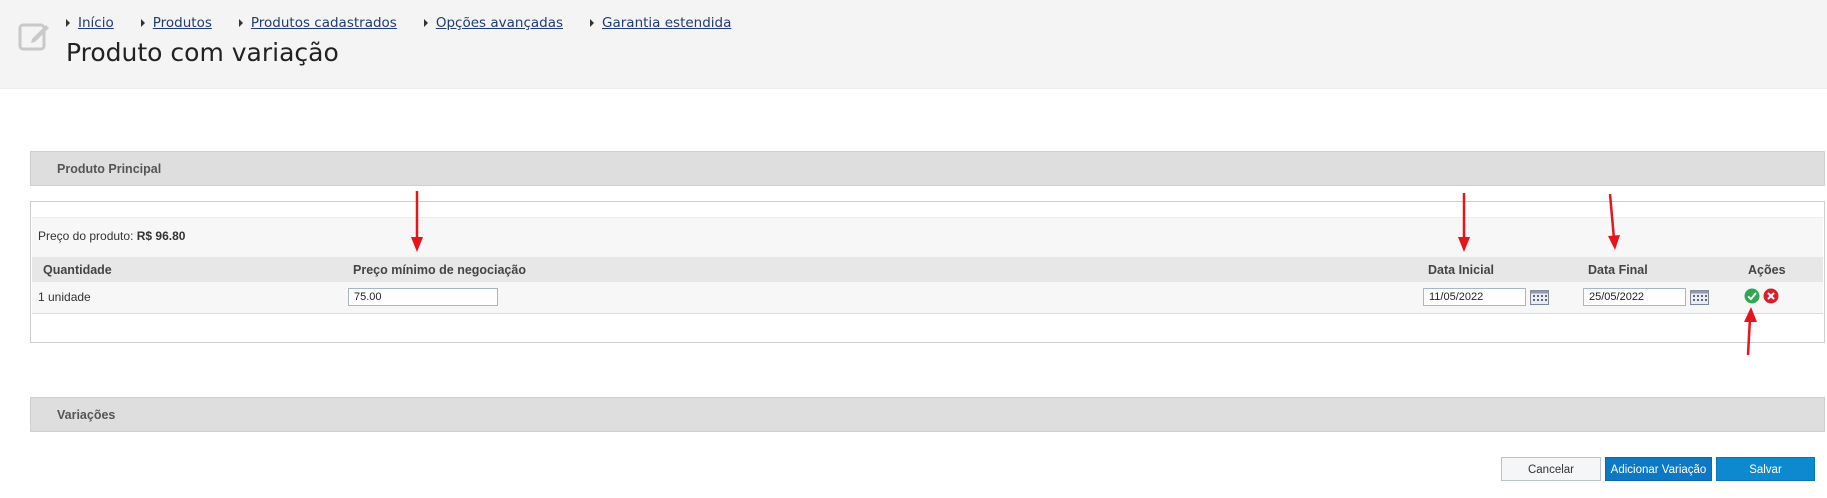 Image resolution: width=1827 pixels, height=498 pixels. I want to click on breadcrumb-item-produtos-cadastrados: Produtos cadastrados, so click(317, 23).